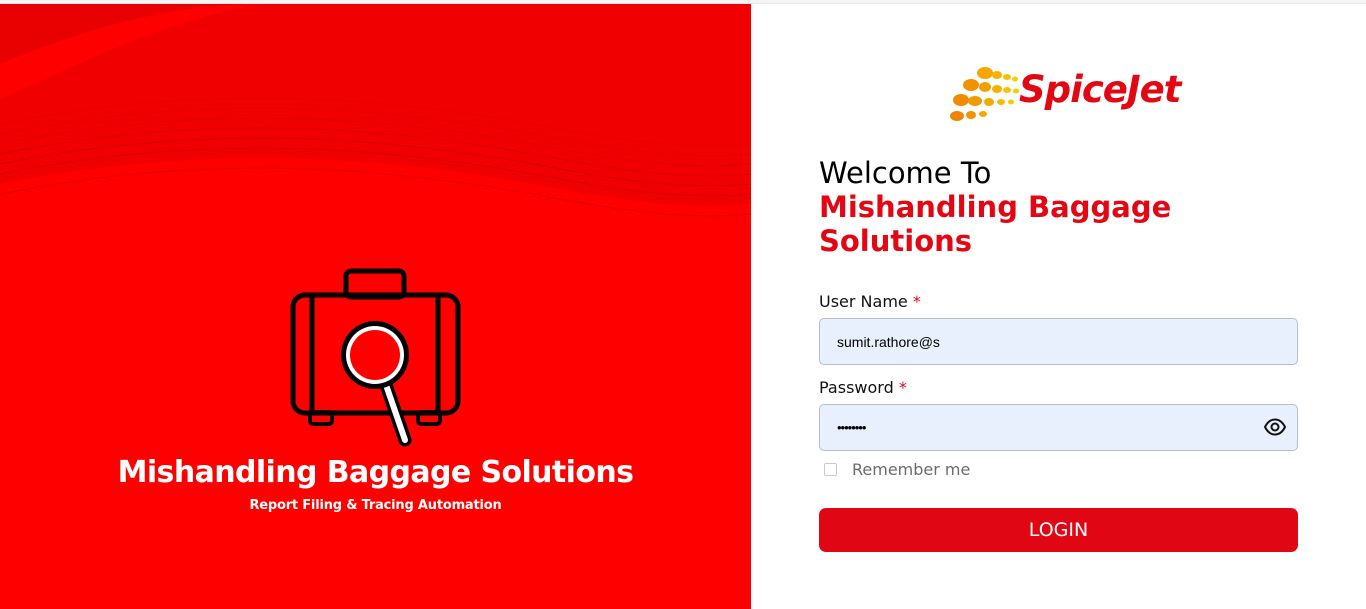  Describe the element at coordinates (375, 357) in the screenshot. I see `suitcase-magnifier-icon` at that location.